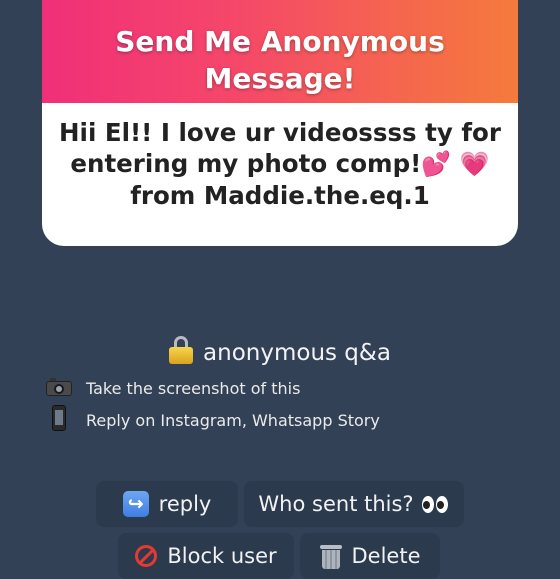 The height and width of the screenshot is (579, 560). I want to click on step-text: Reply on Instagram, Whatsapp Story, so click(233, 420).